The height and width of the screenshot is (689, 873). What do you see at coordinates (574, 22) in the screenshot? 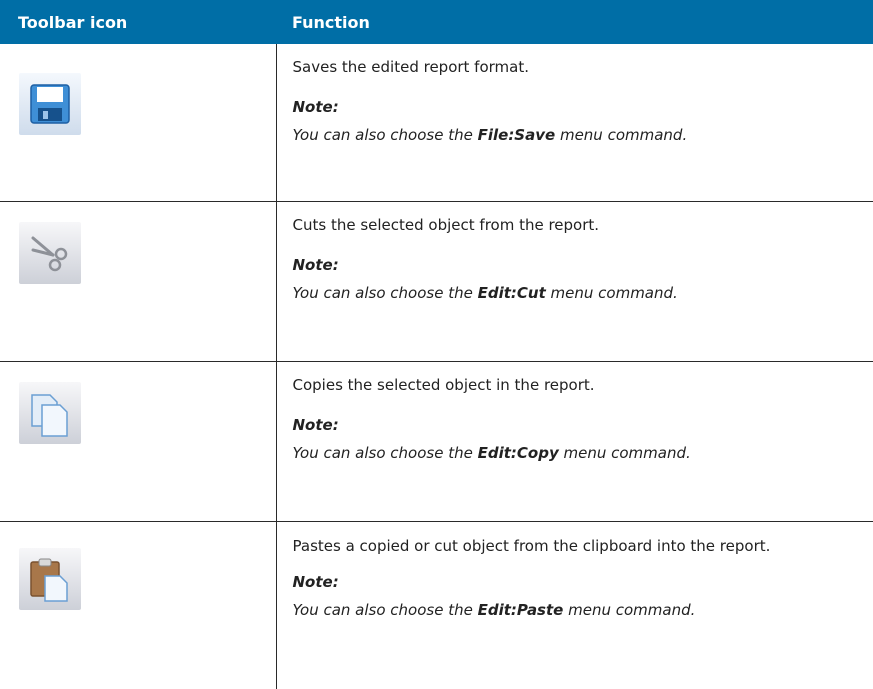
I see `header-function: Function` at bounding box center [574, 22].